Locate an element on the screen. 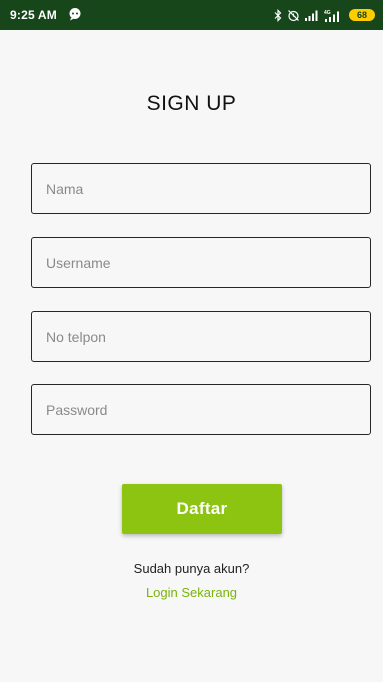 Image resolution: width=383 pixels, height=682 pixels. status-time: 9:25 AM is located at coordinates (33, 15).